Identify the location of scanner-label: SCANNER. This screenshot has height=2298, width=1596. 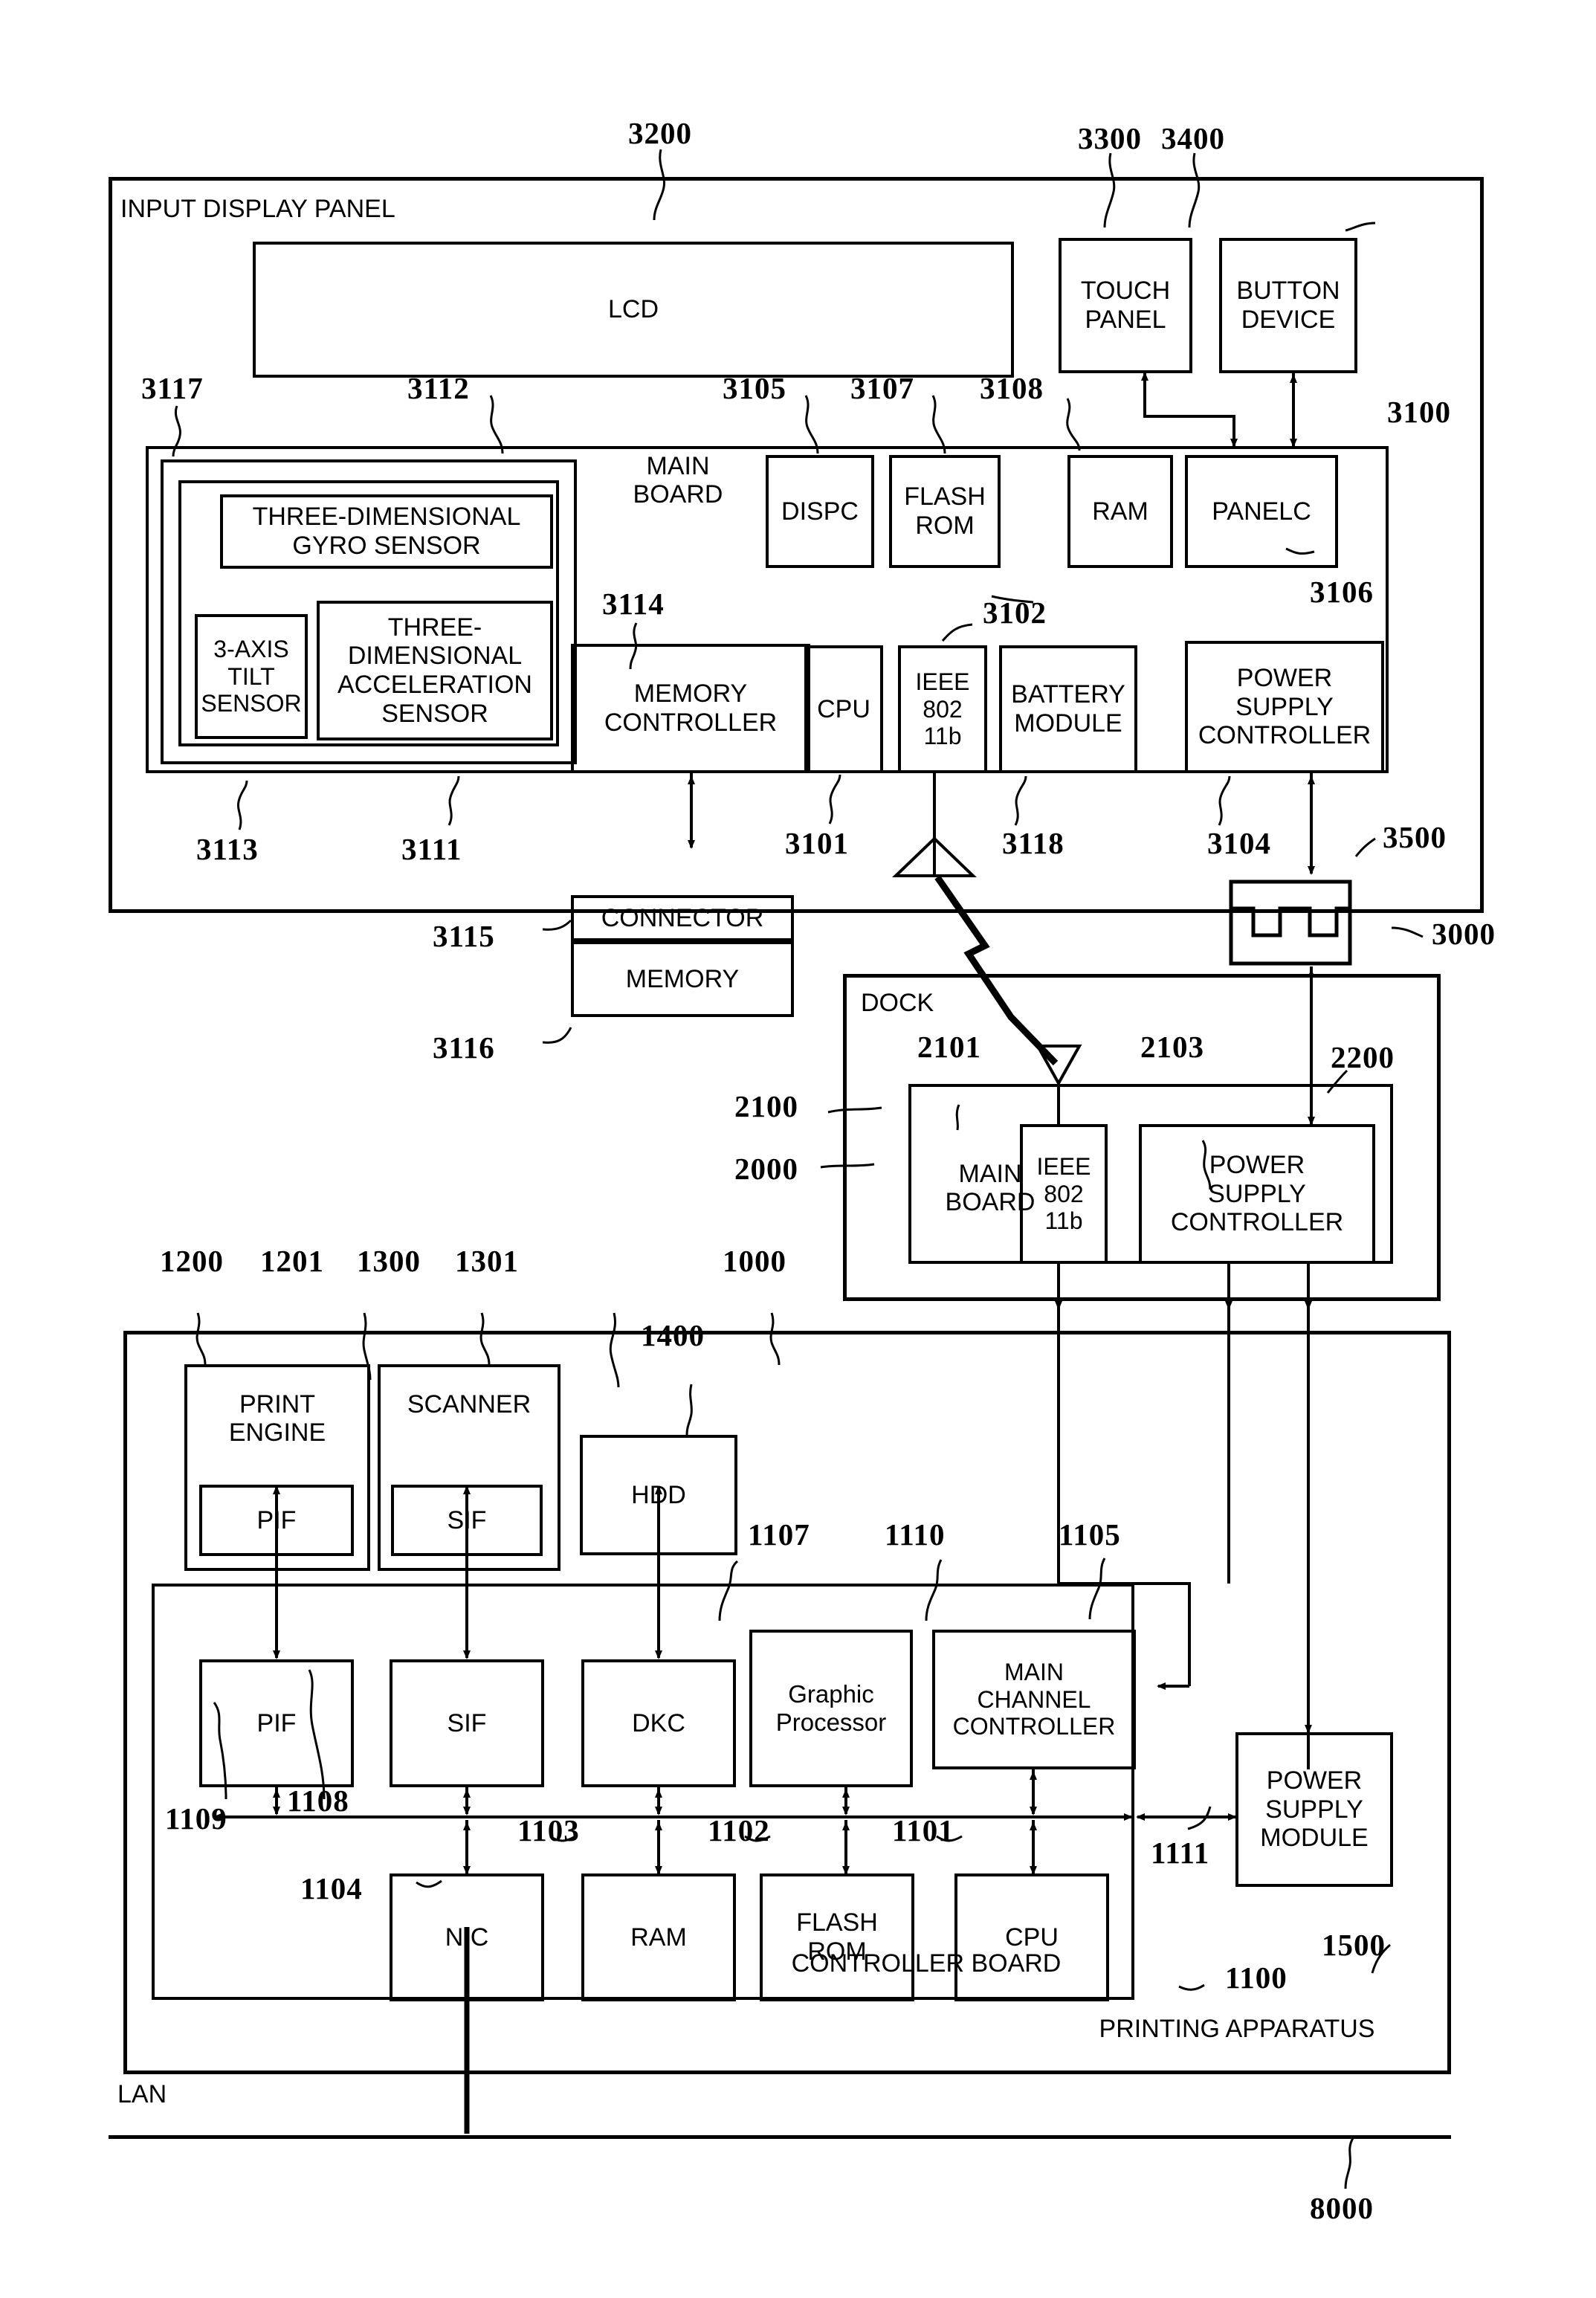
(470, 1404).